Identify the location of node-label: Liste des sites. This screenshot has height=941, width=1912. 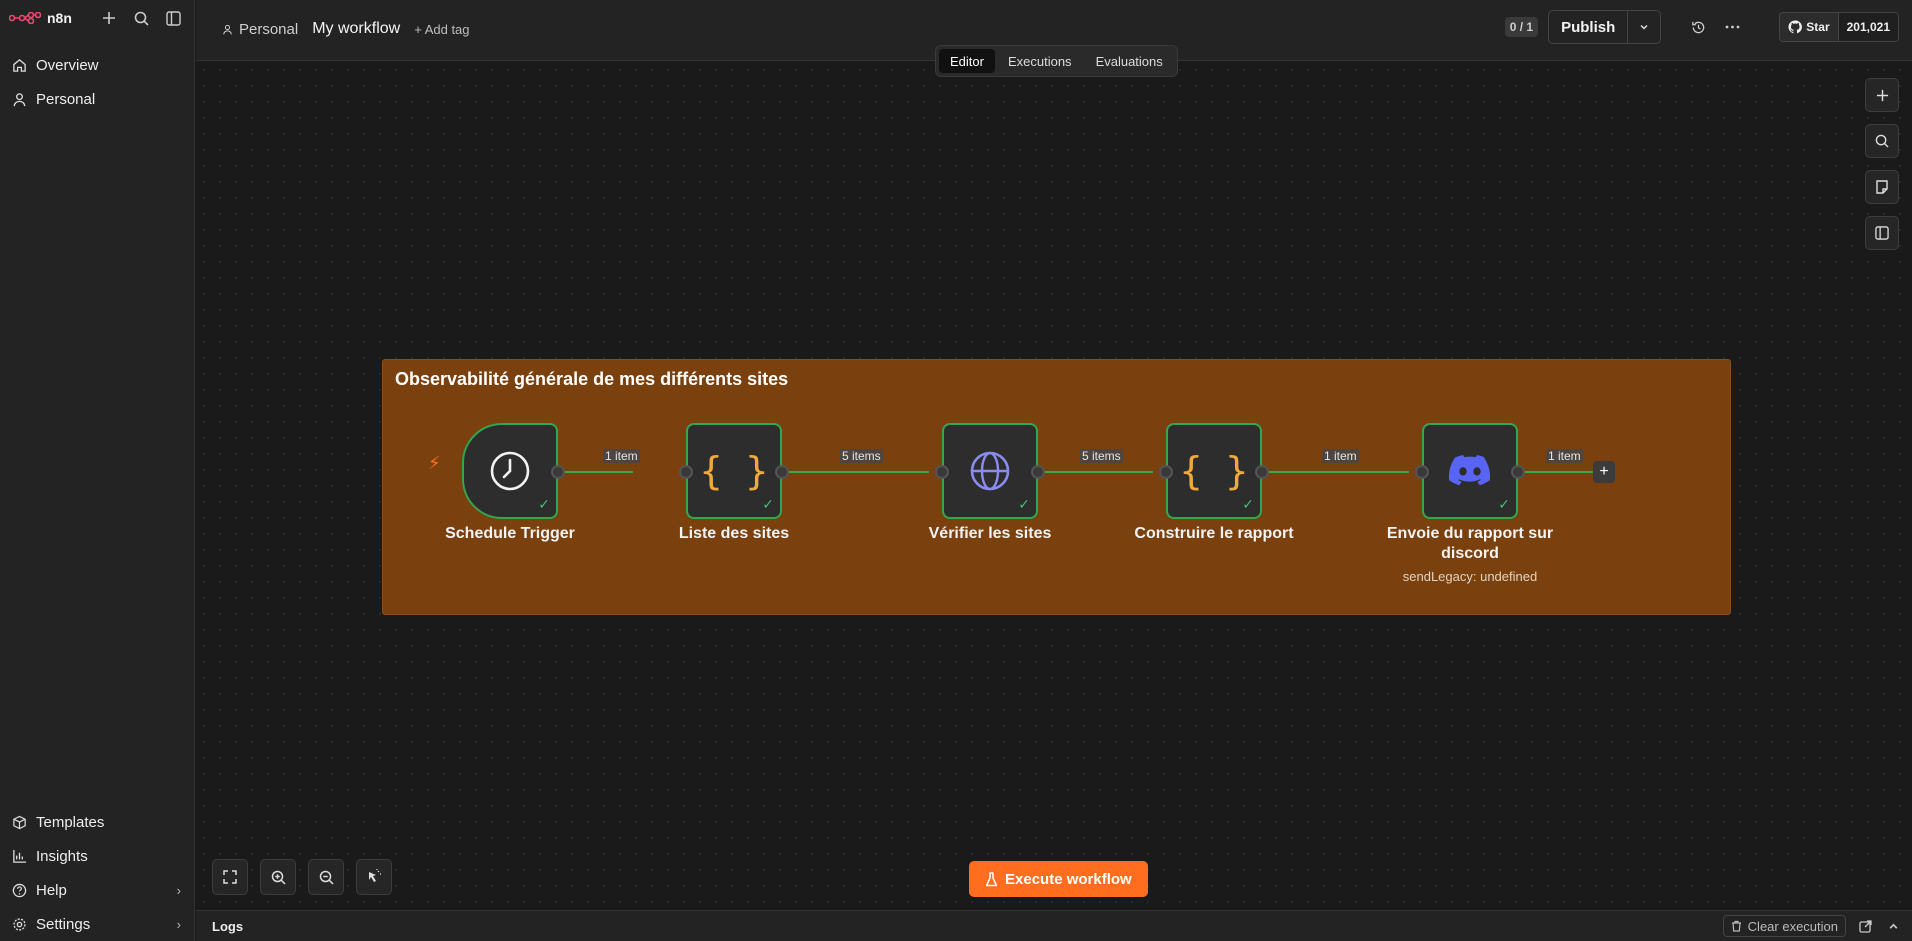
(734, 533).